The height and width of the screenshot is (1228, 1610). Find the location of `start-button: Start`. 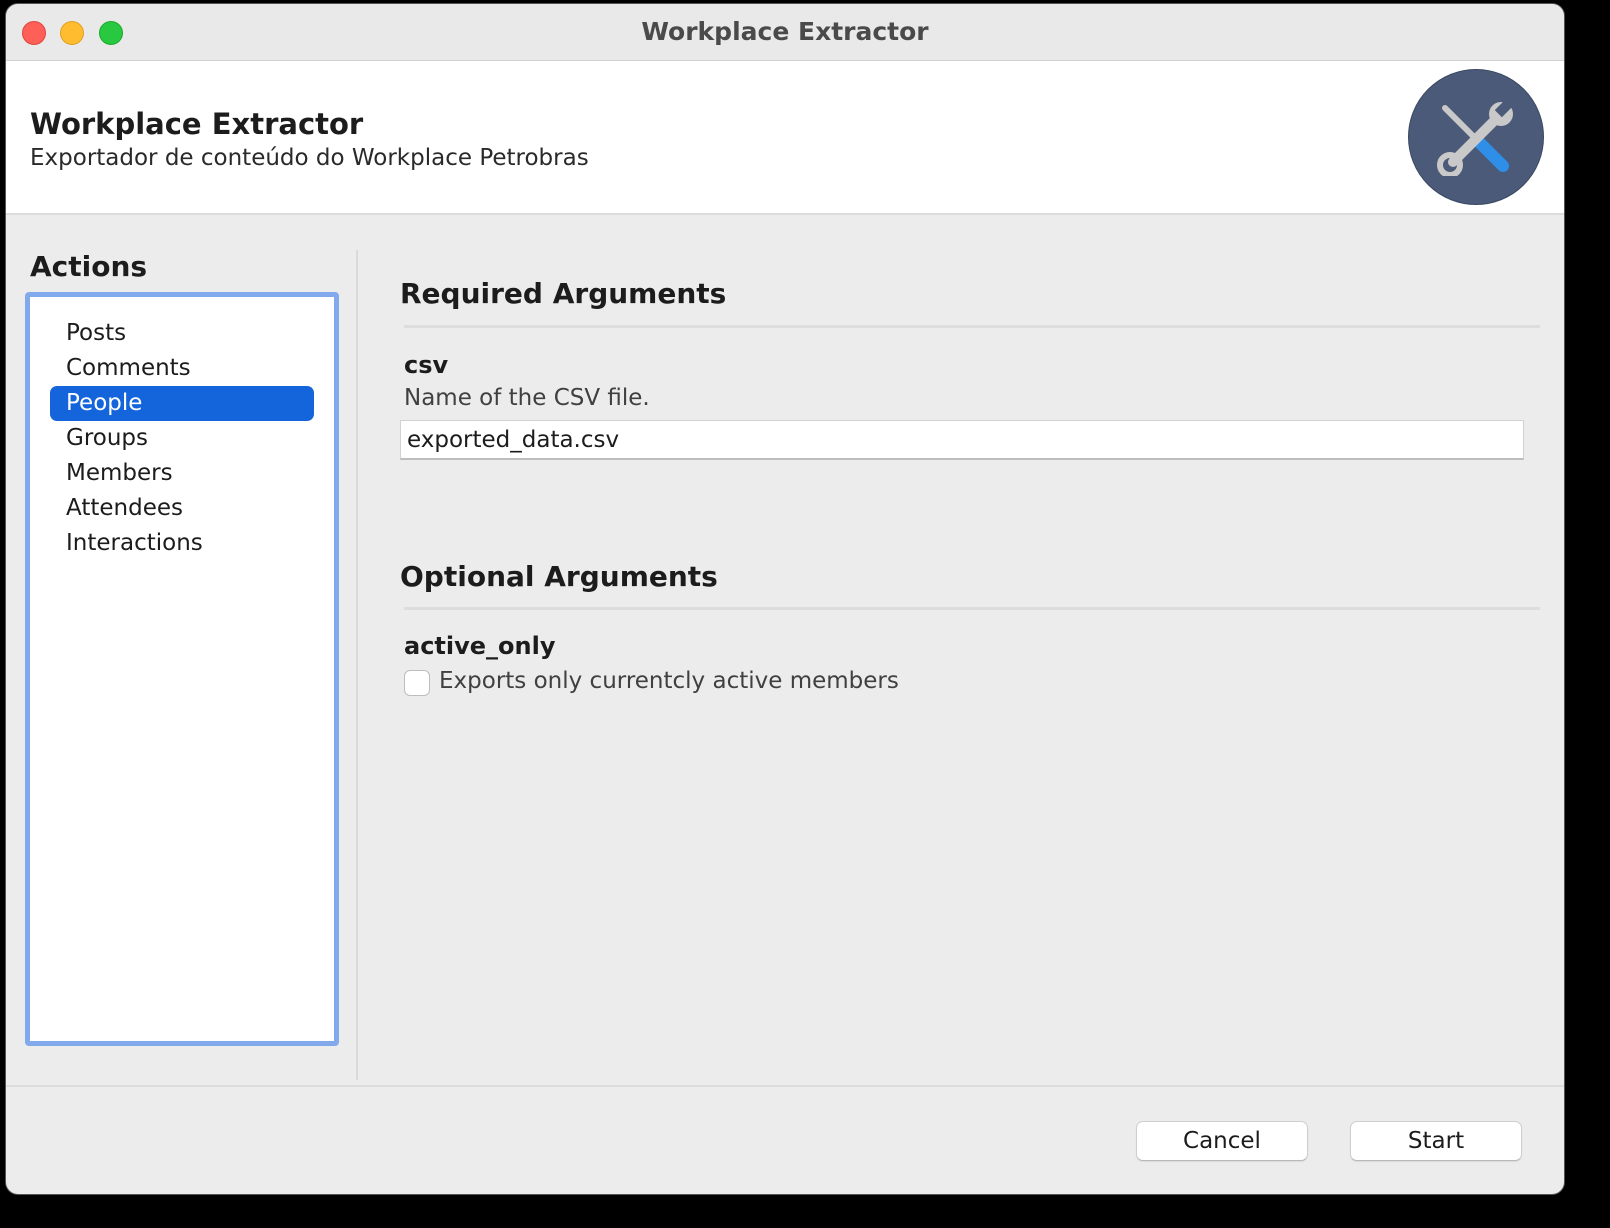

start-button: Start is located at coordinates (1436, 1141).